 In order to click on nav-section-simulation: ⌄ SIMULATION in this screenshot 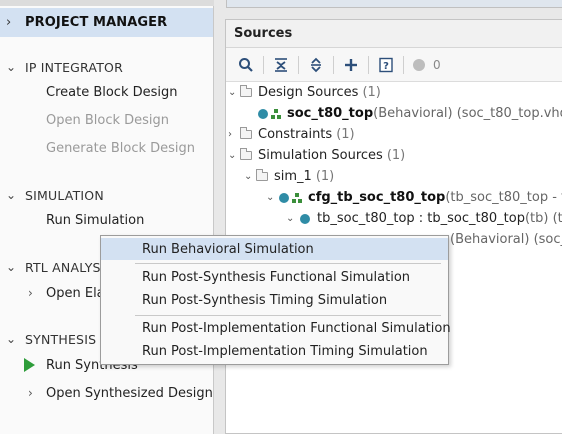, I will do `click(52, 195)`.